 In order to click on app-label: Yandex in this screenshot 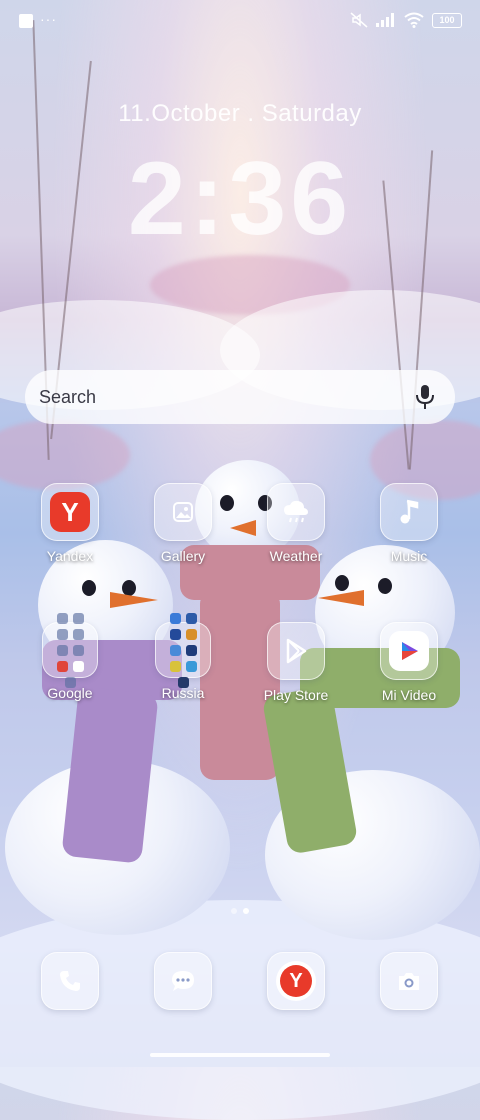, I will do `click(70, 556)`.